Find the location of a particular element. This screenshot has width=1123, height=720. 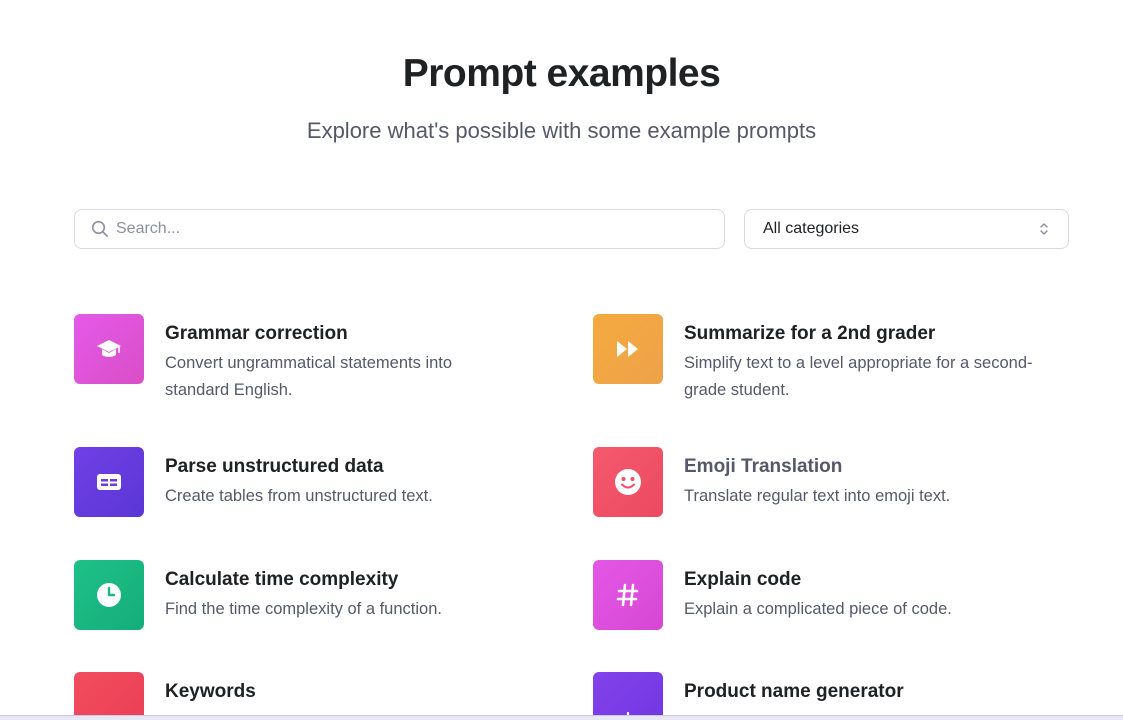

search-icon is located at coordinates (100, 229).